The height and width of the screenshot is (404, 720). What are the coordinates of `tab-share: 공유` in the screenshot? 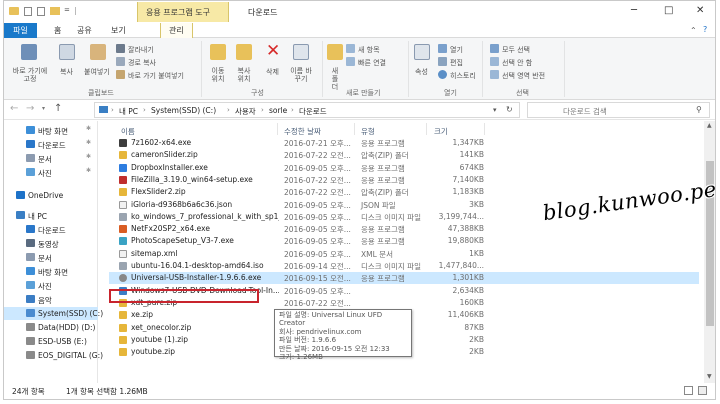 It's located at (84, 30).